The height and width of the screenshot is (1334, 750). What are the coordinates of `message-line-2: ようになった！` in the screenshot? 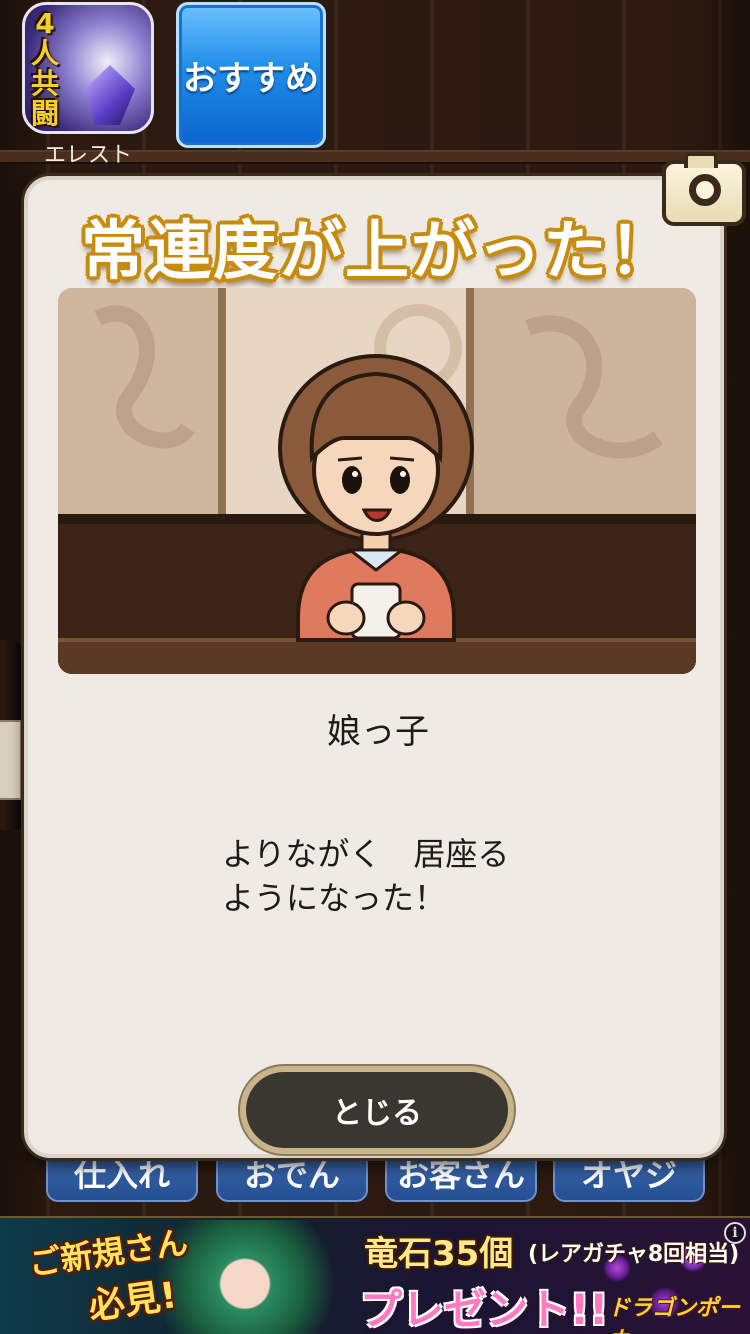 It's located at (334, 898).